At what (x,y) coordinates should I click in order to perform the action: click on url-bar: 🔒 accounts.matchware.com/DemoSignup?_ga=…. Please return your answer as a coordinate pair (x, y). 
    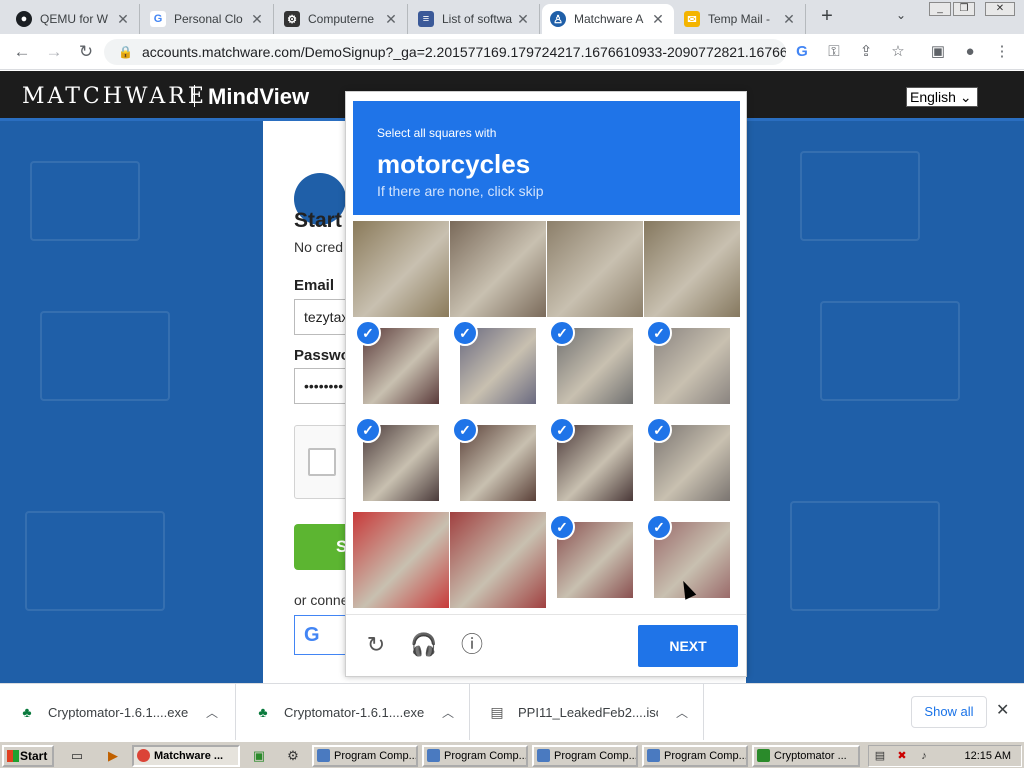
    Looking at the image, I should click on (445, 52).